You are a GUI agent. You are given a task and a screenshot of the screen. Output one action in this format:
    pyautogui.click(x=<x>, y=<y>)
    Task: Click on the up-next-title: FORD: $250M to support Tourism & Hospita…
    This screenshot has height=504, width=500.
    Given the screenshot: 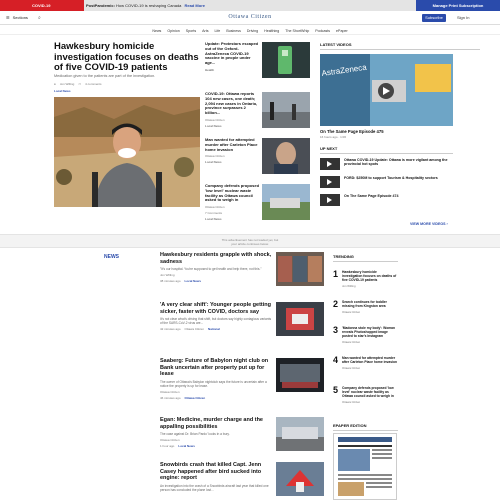 What is the action you would take?
    pyautogui.click(x=391, y=183)
    